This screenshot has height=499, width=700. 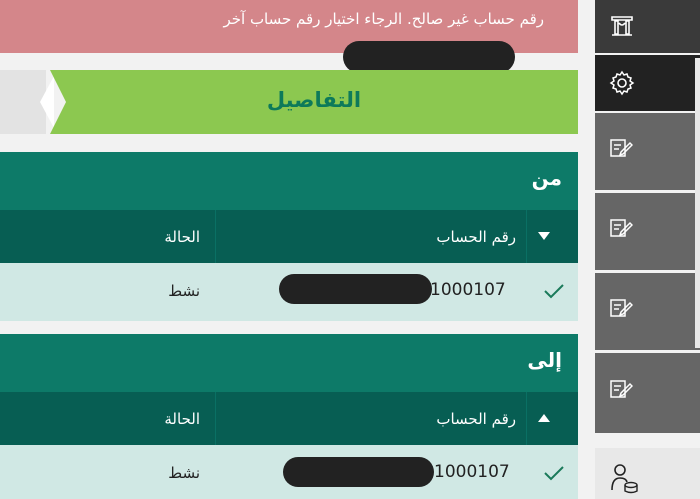 I want to click on to-status-value: نشط, so click(x=184, y=473).